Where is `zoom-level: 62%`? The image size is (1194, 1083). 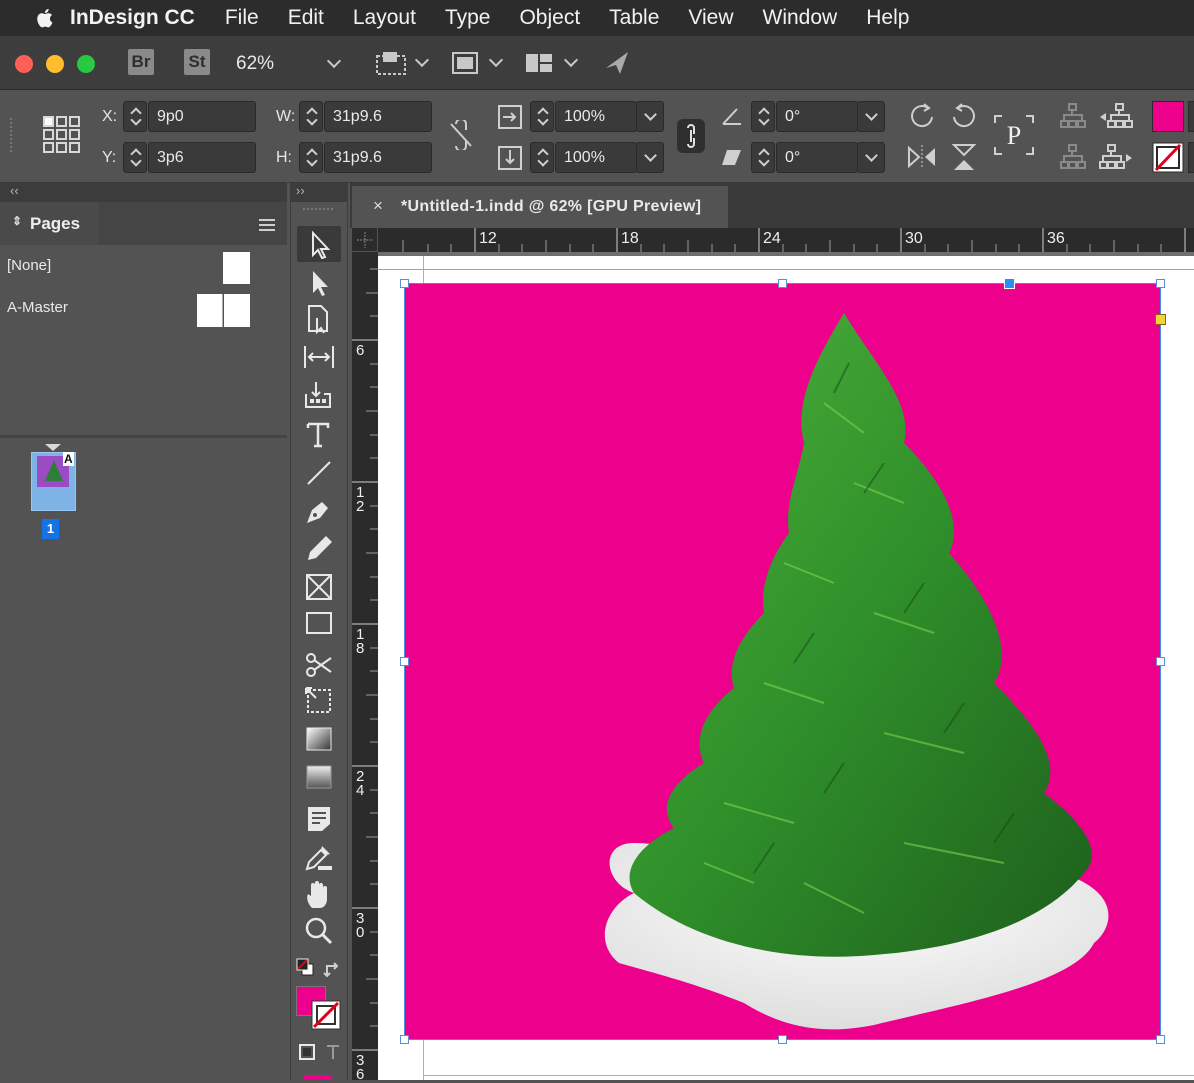 zoom-level: 62% is located at coordinates (255, 64).